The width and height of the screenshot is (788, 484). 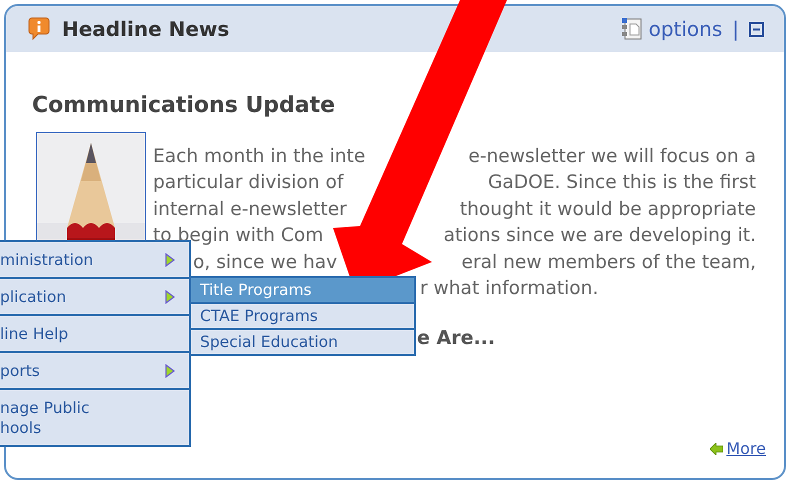 What do you see at coordinates (509, 288) in the screenshot?
I see `article-text: r what information.` at bounding box center [509, 288].